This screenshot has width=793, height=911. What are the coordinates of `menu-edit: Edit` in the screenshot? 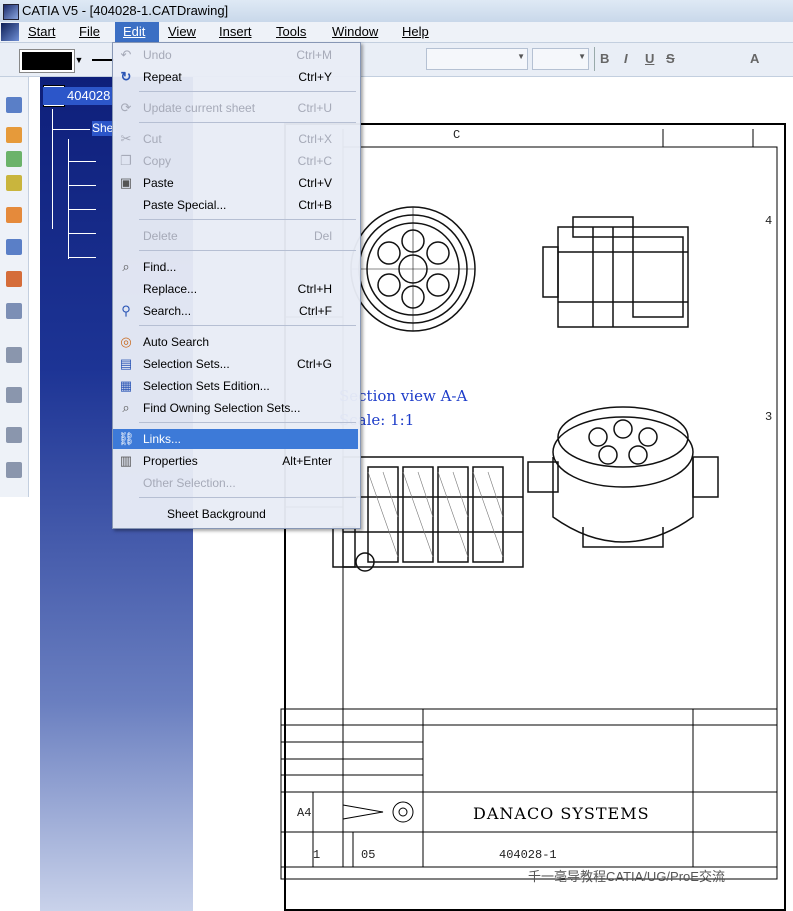 It's located at (137, 32).